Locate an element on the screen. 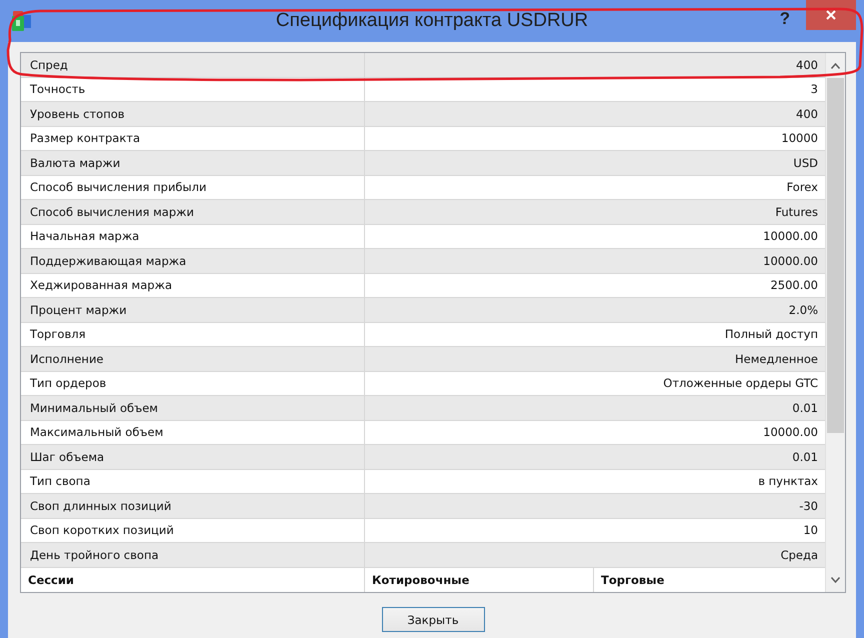 This screenshot has height=638, width=864. property-cell: Спред is located at coordinates (193, 64).